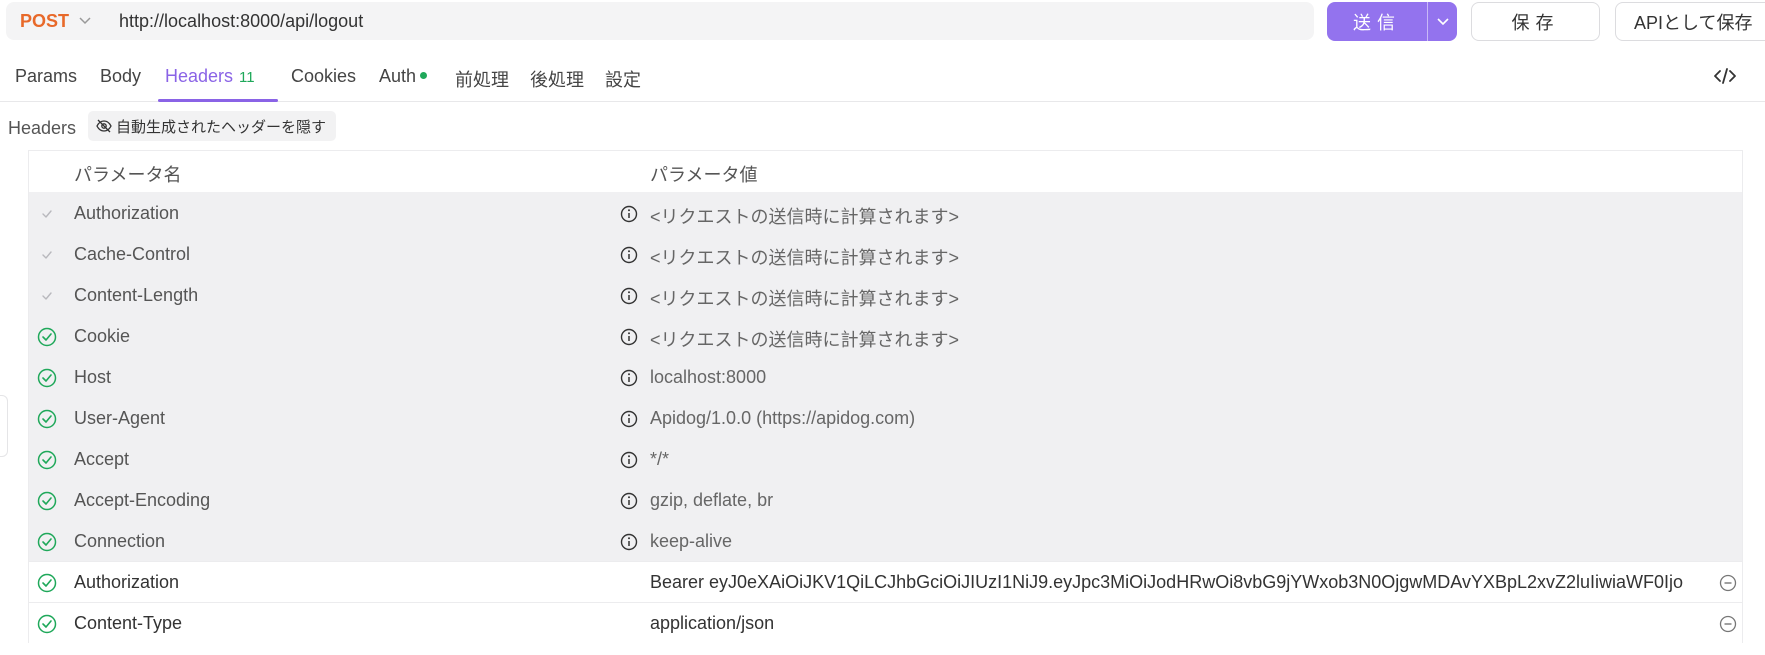 This screenshot has height=655, width=1765. Describe the element at coordinates (102, 336) in the screenshot. I see `header-name: Cookie` at that location.